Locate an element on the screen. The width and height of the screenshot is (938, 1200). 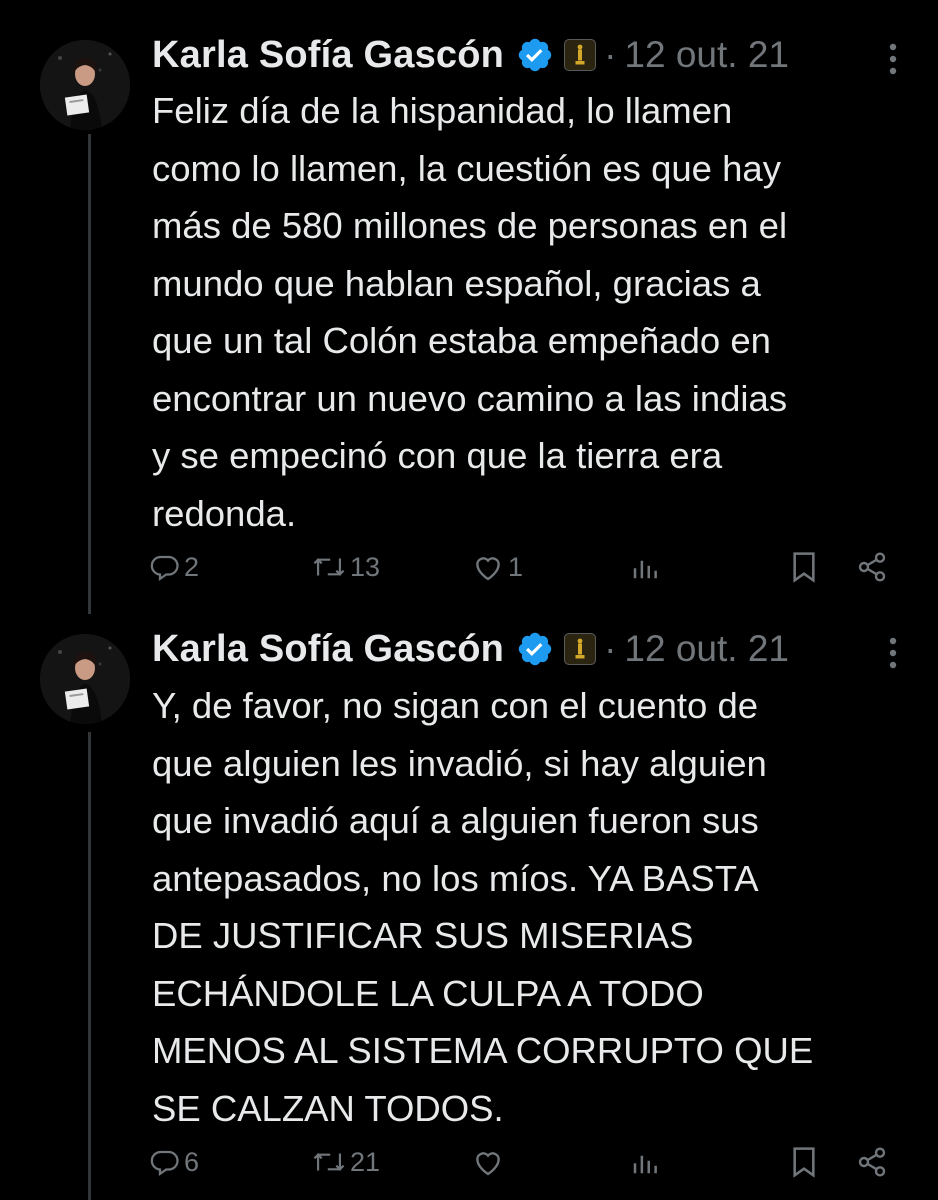
reply-button: 2 is located at coordinates (174, 567).